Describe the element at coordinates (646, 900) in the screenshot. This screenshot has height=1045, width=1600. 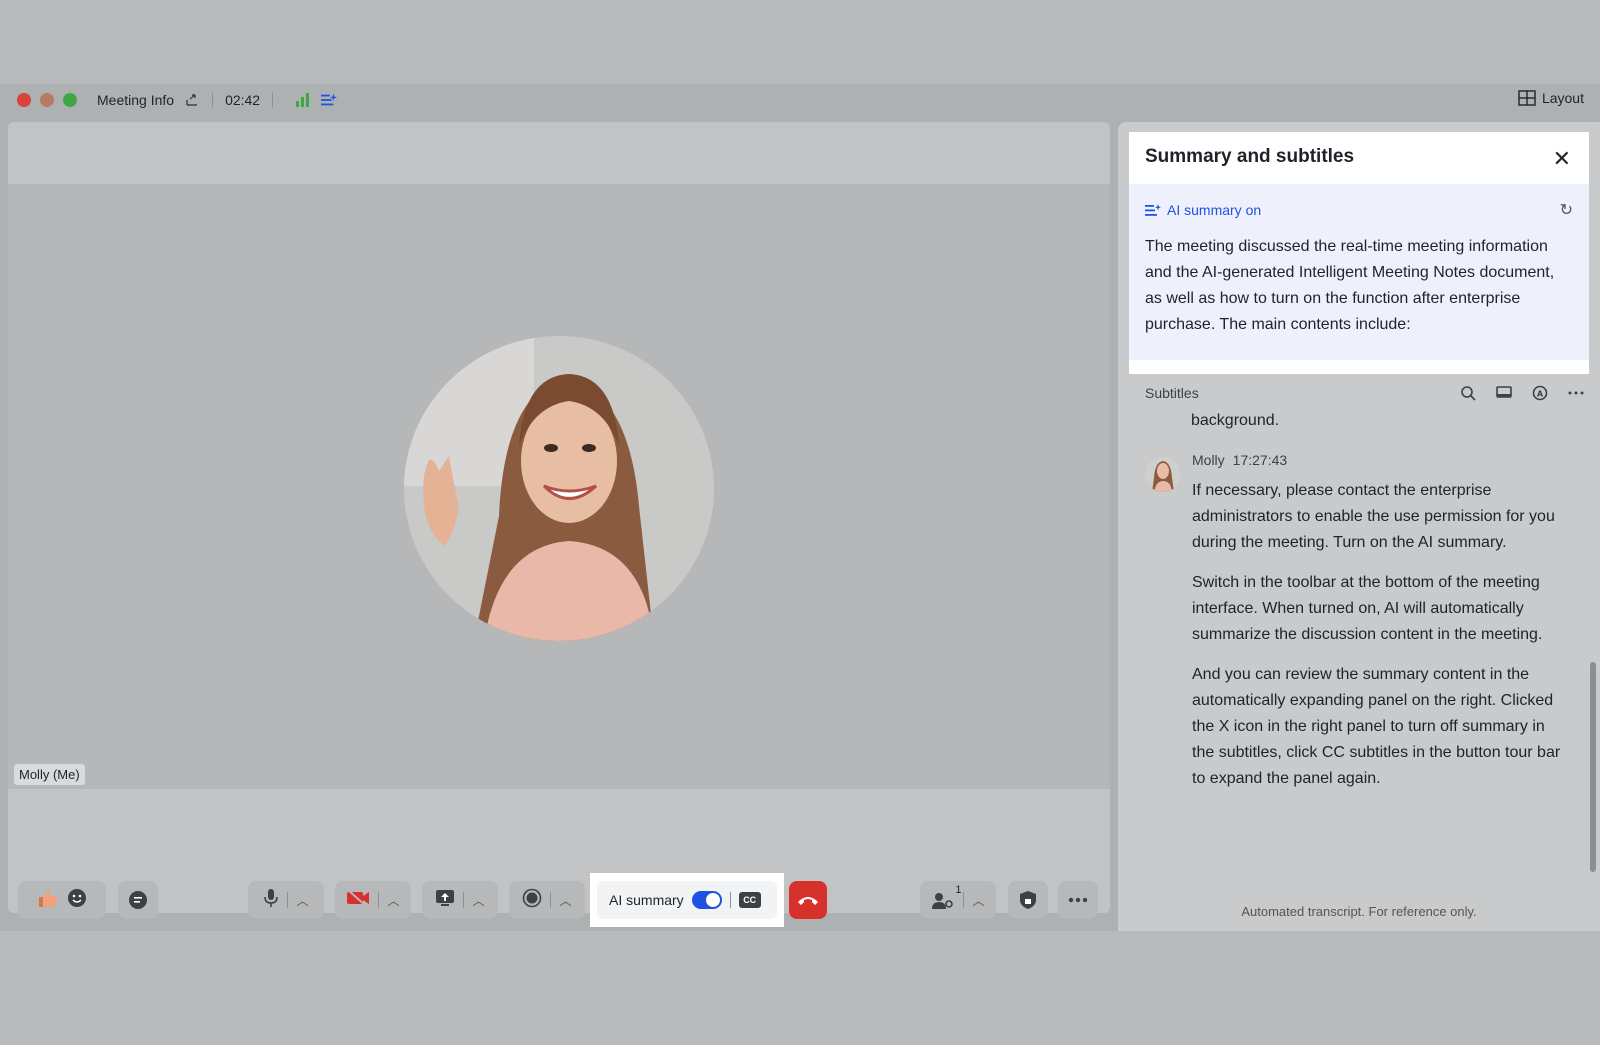
I see `ai-summary-label: AI summary` at that location.